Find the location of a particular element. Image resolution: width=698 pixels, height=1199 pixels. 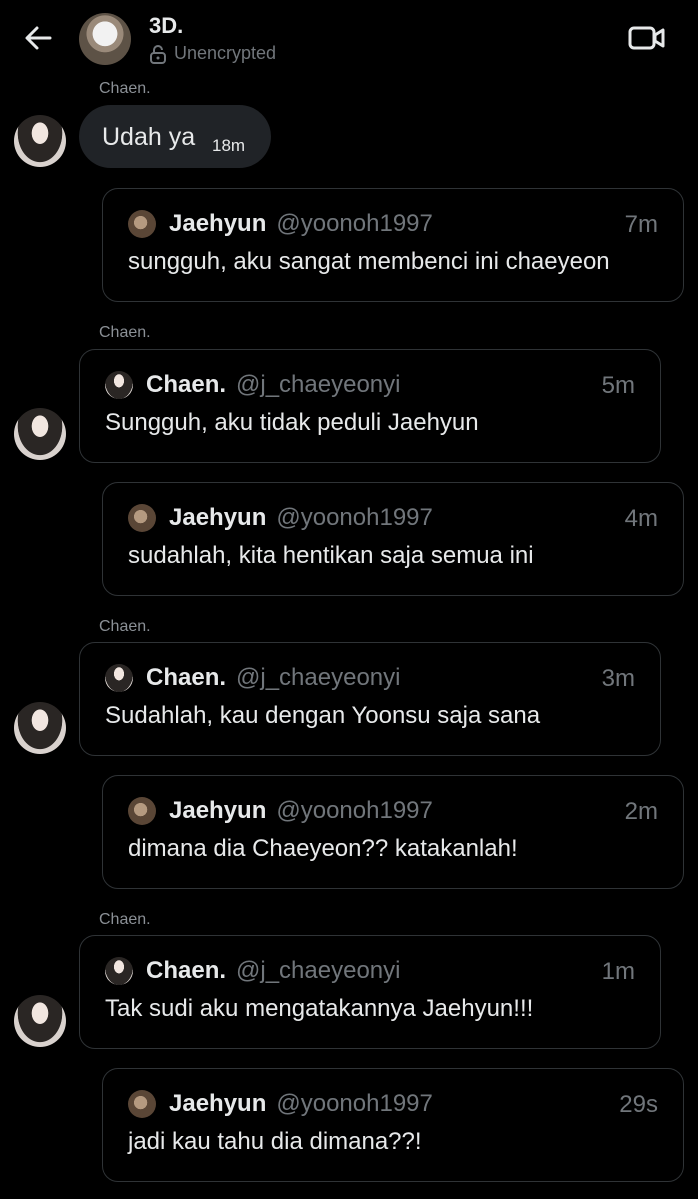

message-time: 18m is located at coordinates (229, 145).